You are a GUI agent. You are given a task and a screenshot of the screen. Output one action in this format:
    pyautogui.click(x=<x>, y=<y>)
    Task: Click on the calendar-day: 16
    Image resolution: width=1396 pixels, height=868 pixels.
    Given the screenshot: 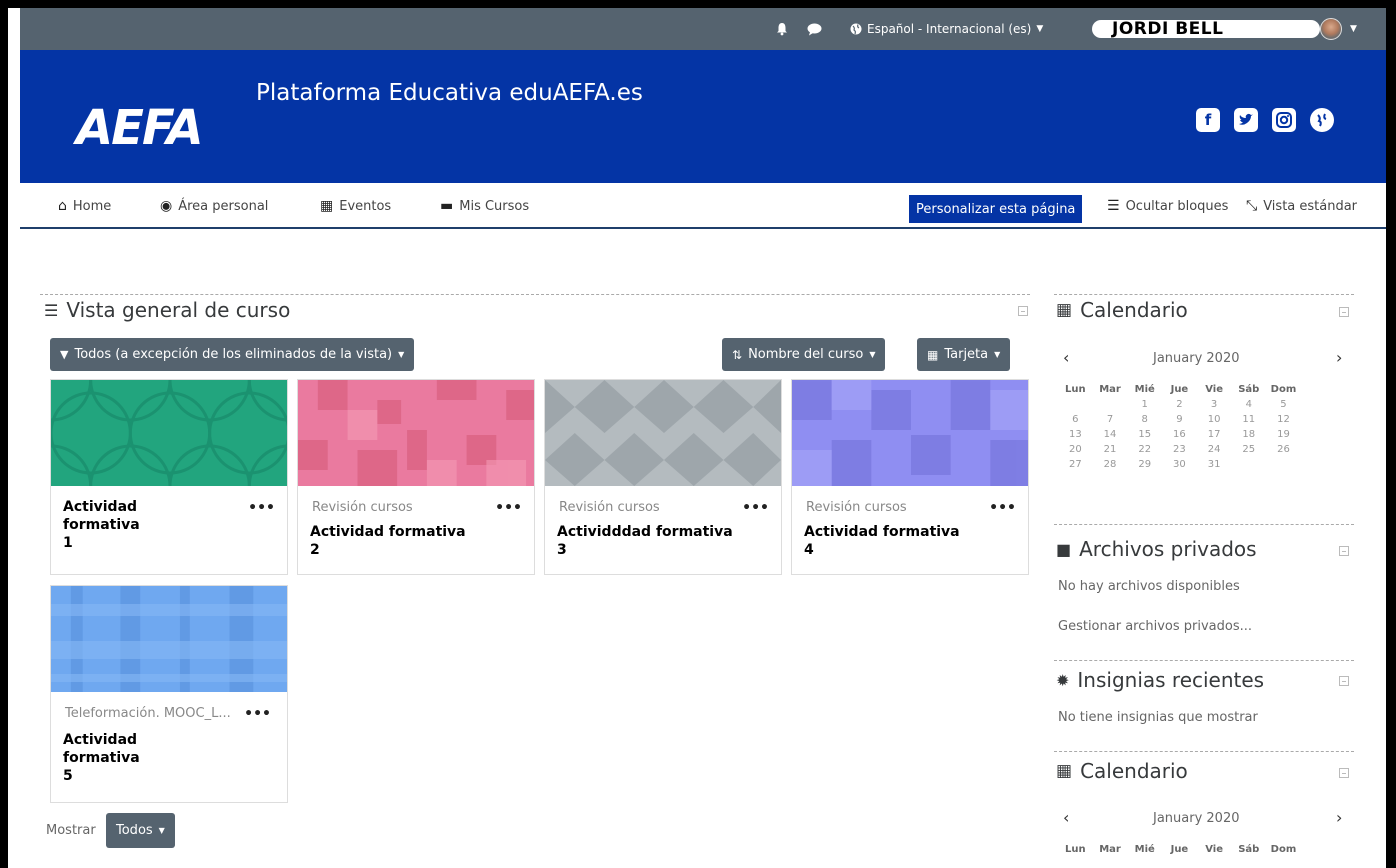 What is the action you would take?
    pyautogui.click(x=1179, y=436)
    